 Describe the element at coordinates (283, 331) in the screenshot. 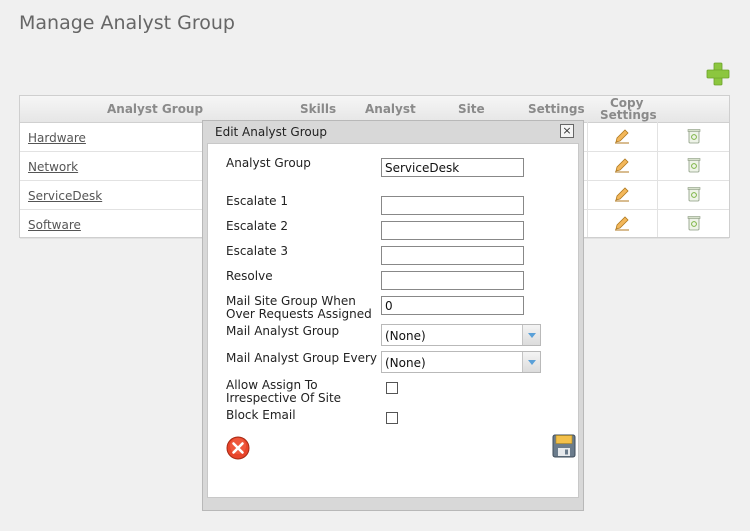

I see `mail-analyst-group-label: Mail Analyst Group` at that location.